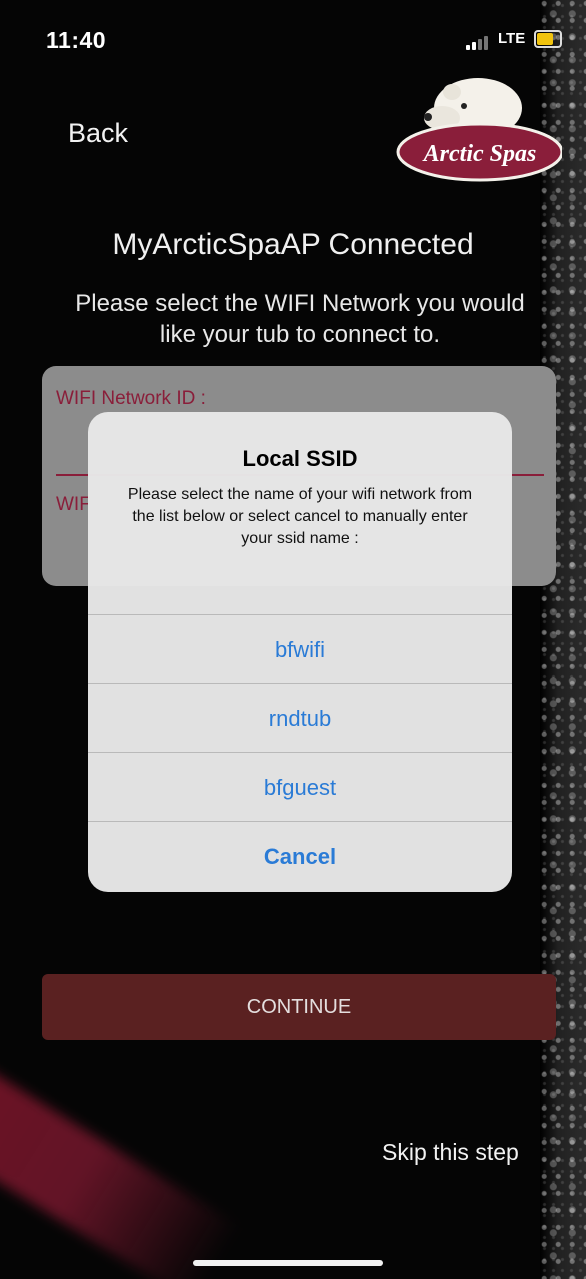 Image resolution: width=586 pixels, height=1279 pixels. I want to click on skip-step-link: Skip this step, so click(450, 1152).